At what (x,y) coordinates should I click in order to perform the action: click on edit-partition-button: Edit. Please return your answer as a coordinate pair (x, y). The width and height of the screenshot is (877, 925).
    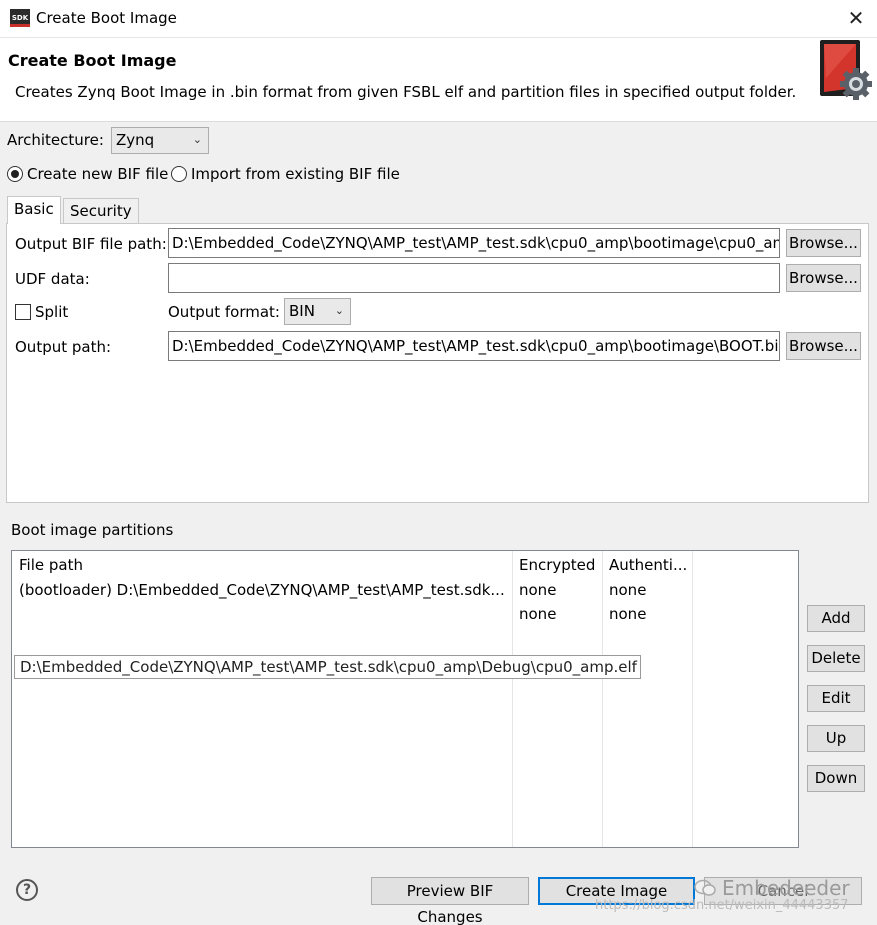
    Looking at the image, I should click on (836, 698).